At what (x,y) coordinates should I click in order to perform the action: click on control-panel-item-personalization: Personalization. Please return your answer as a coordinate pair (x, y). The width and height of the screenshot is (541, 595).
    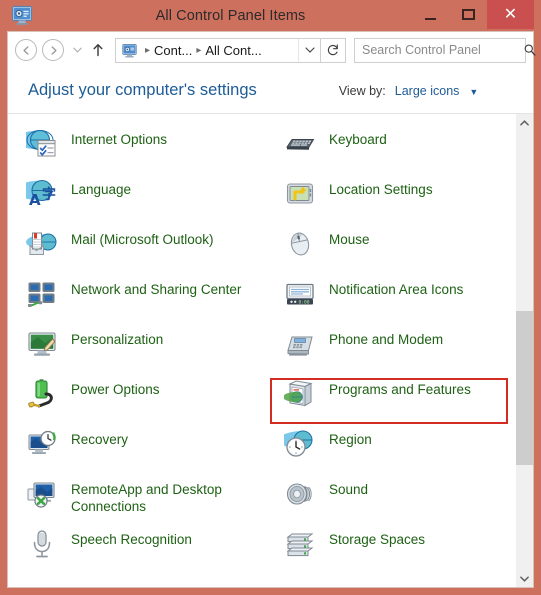
    Looking at the image, I should click on (137, 351).